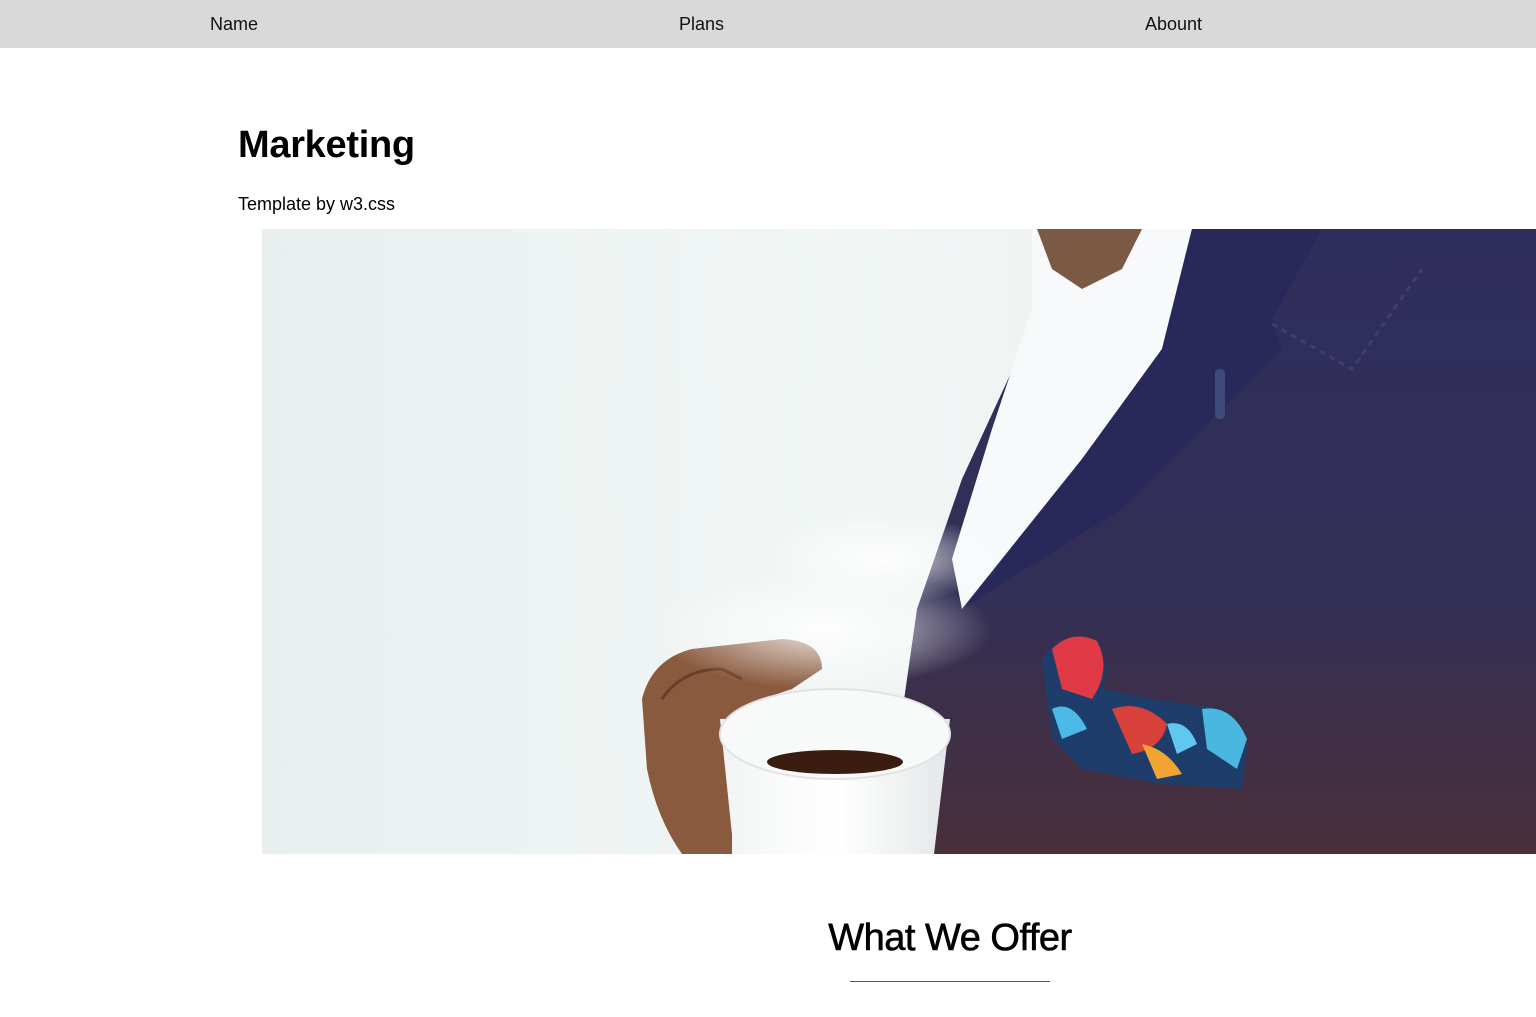 This screenshot has width=1536, height=1017. I want to click on coffee-cup, so click(835, 771).